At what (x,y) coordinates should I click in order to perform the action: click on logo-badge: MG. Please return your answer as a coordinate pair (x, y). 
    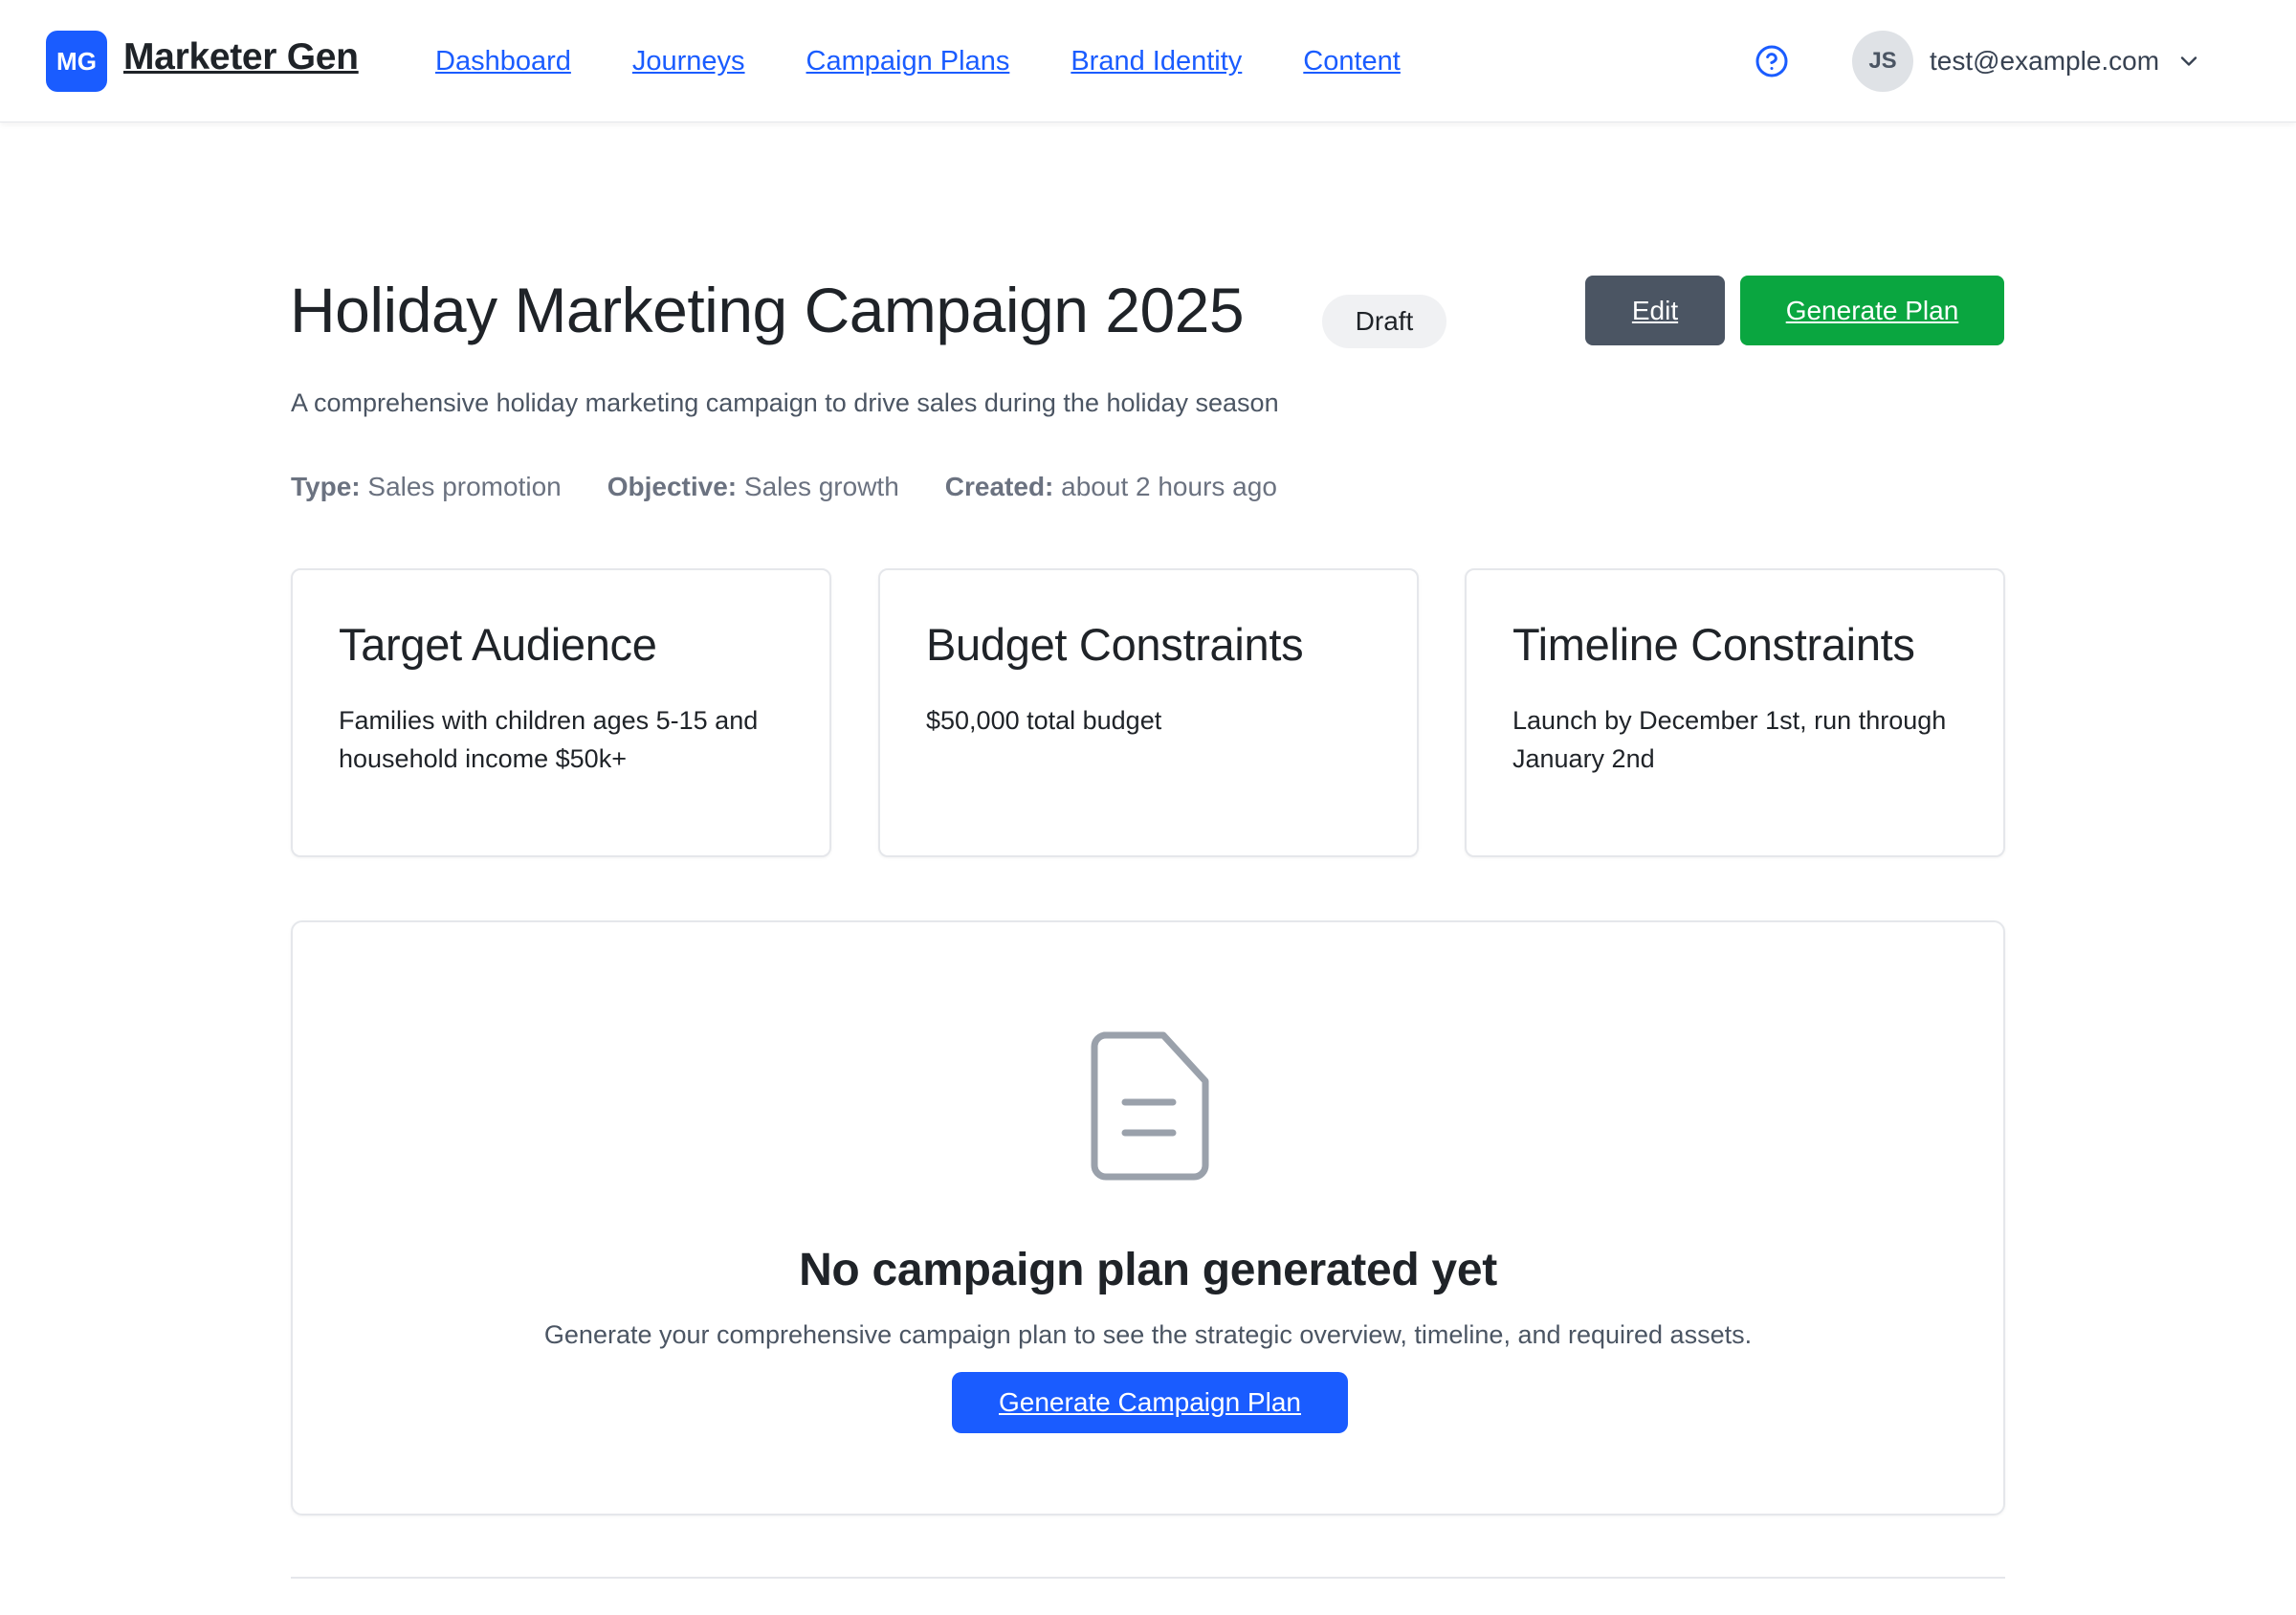
    Looking at the image, I should click on (77, 61).